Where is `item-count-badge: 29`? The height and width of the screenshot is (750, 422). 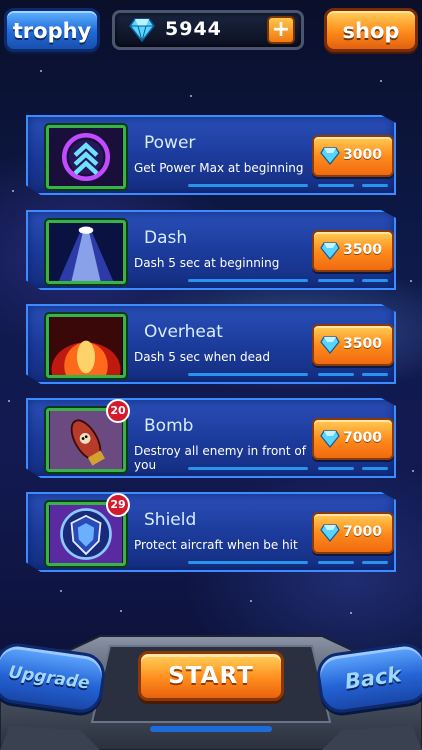
item-count-badge: 29 is located at coordinates (118, 505).